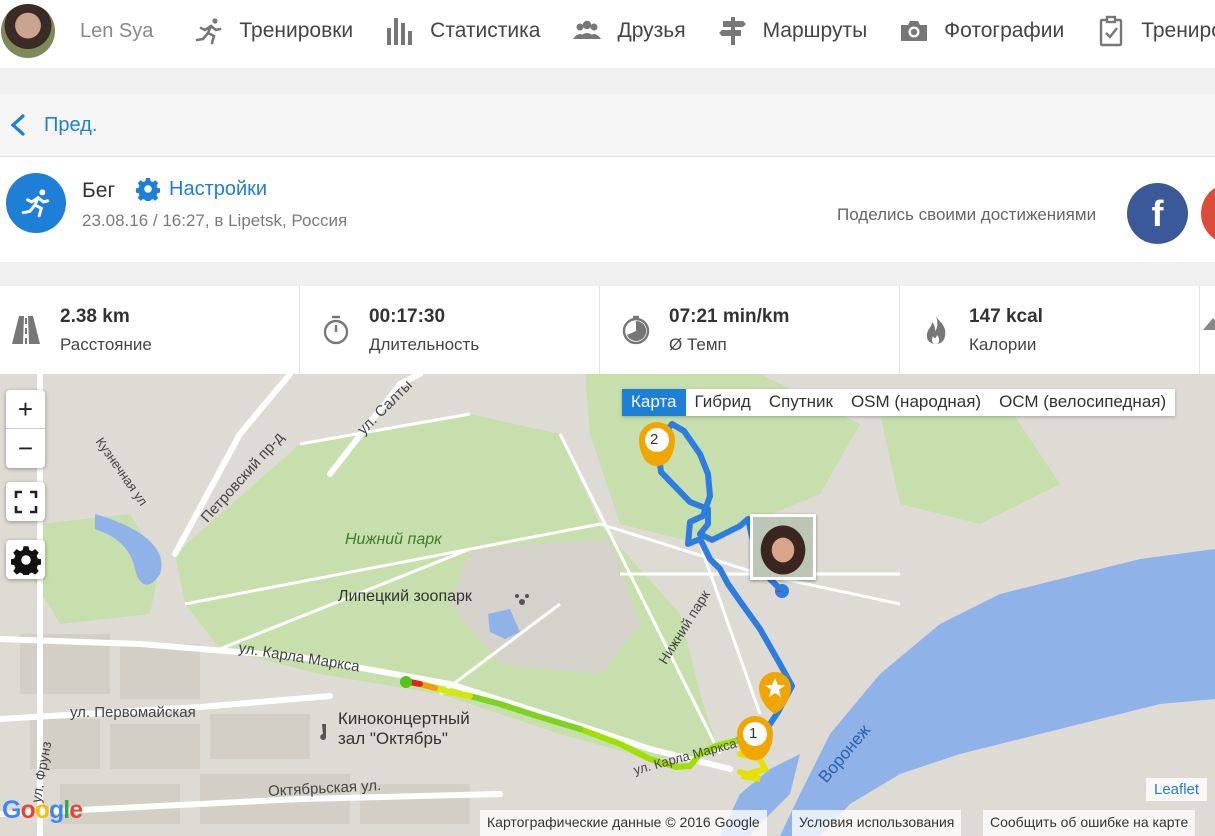 This screenshot has height=836, width=1215. What do you see at coordinates (587, 29) in the screenshot?
I see `friends-icon` at bounding box center [587, 29].